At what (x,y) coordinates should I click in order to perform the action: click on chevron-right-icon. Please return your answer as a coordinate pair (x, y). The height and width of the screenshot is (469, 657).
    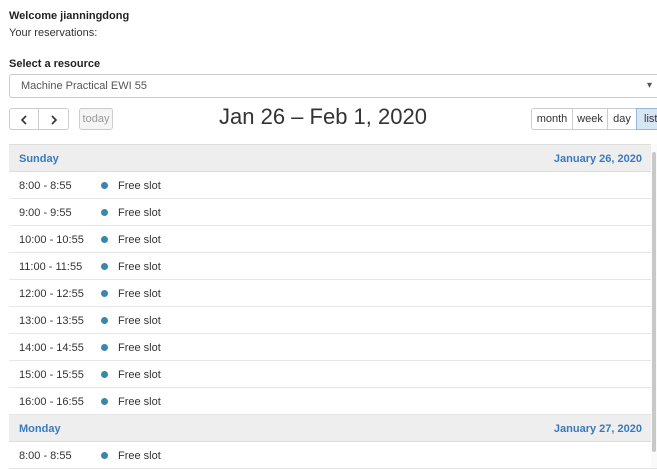
    Looking at the image, I should click on (53, 120).